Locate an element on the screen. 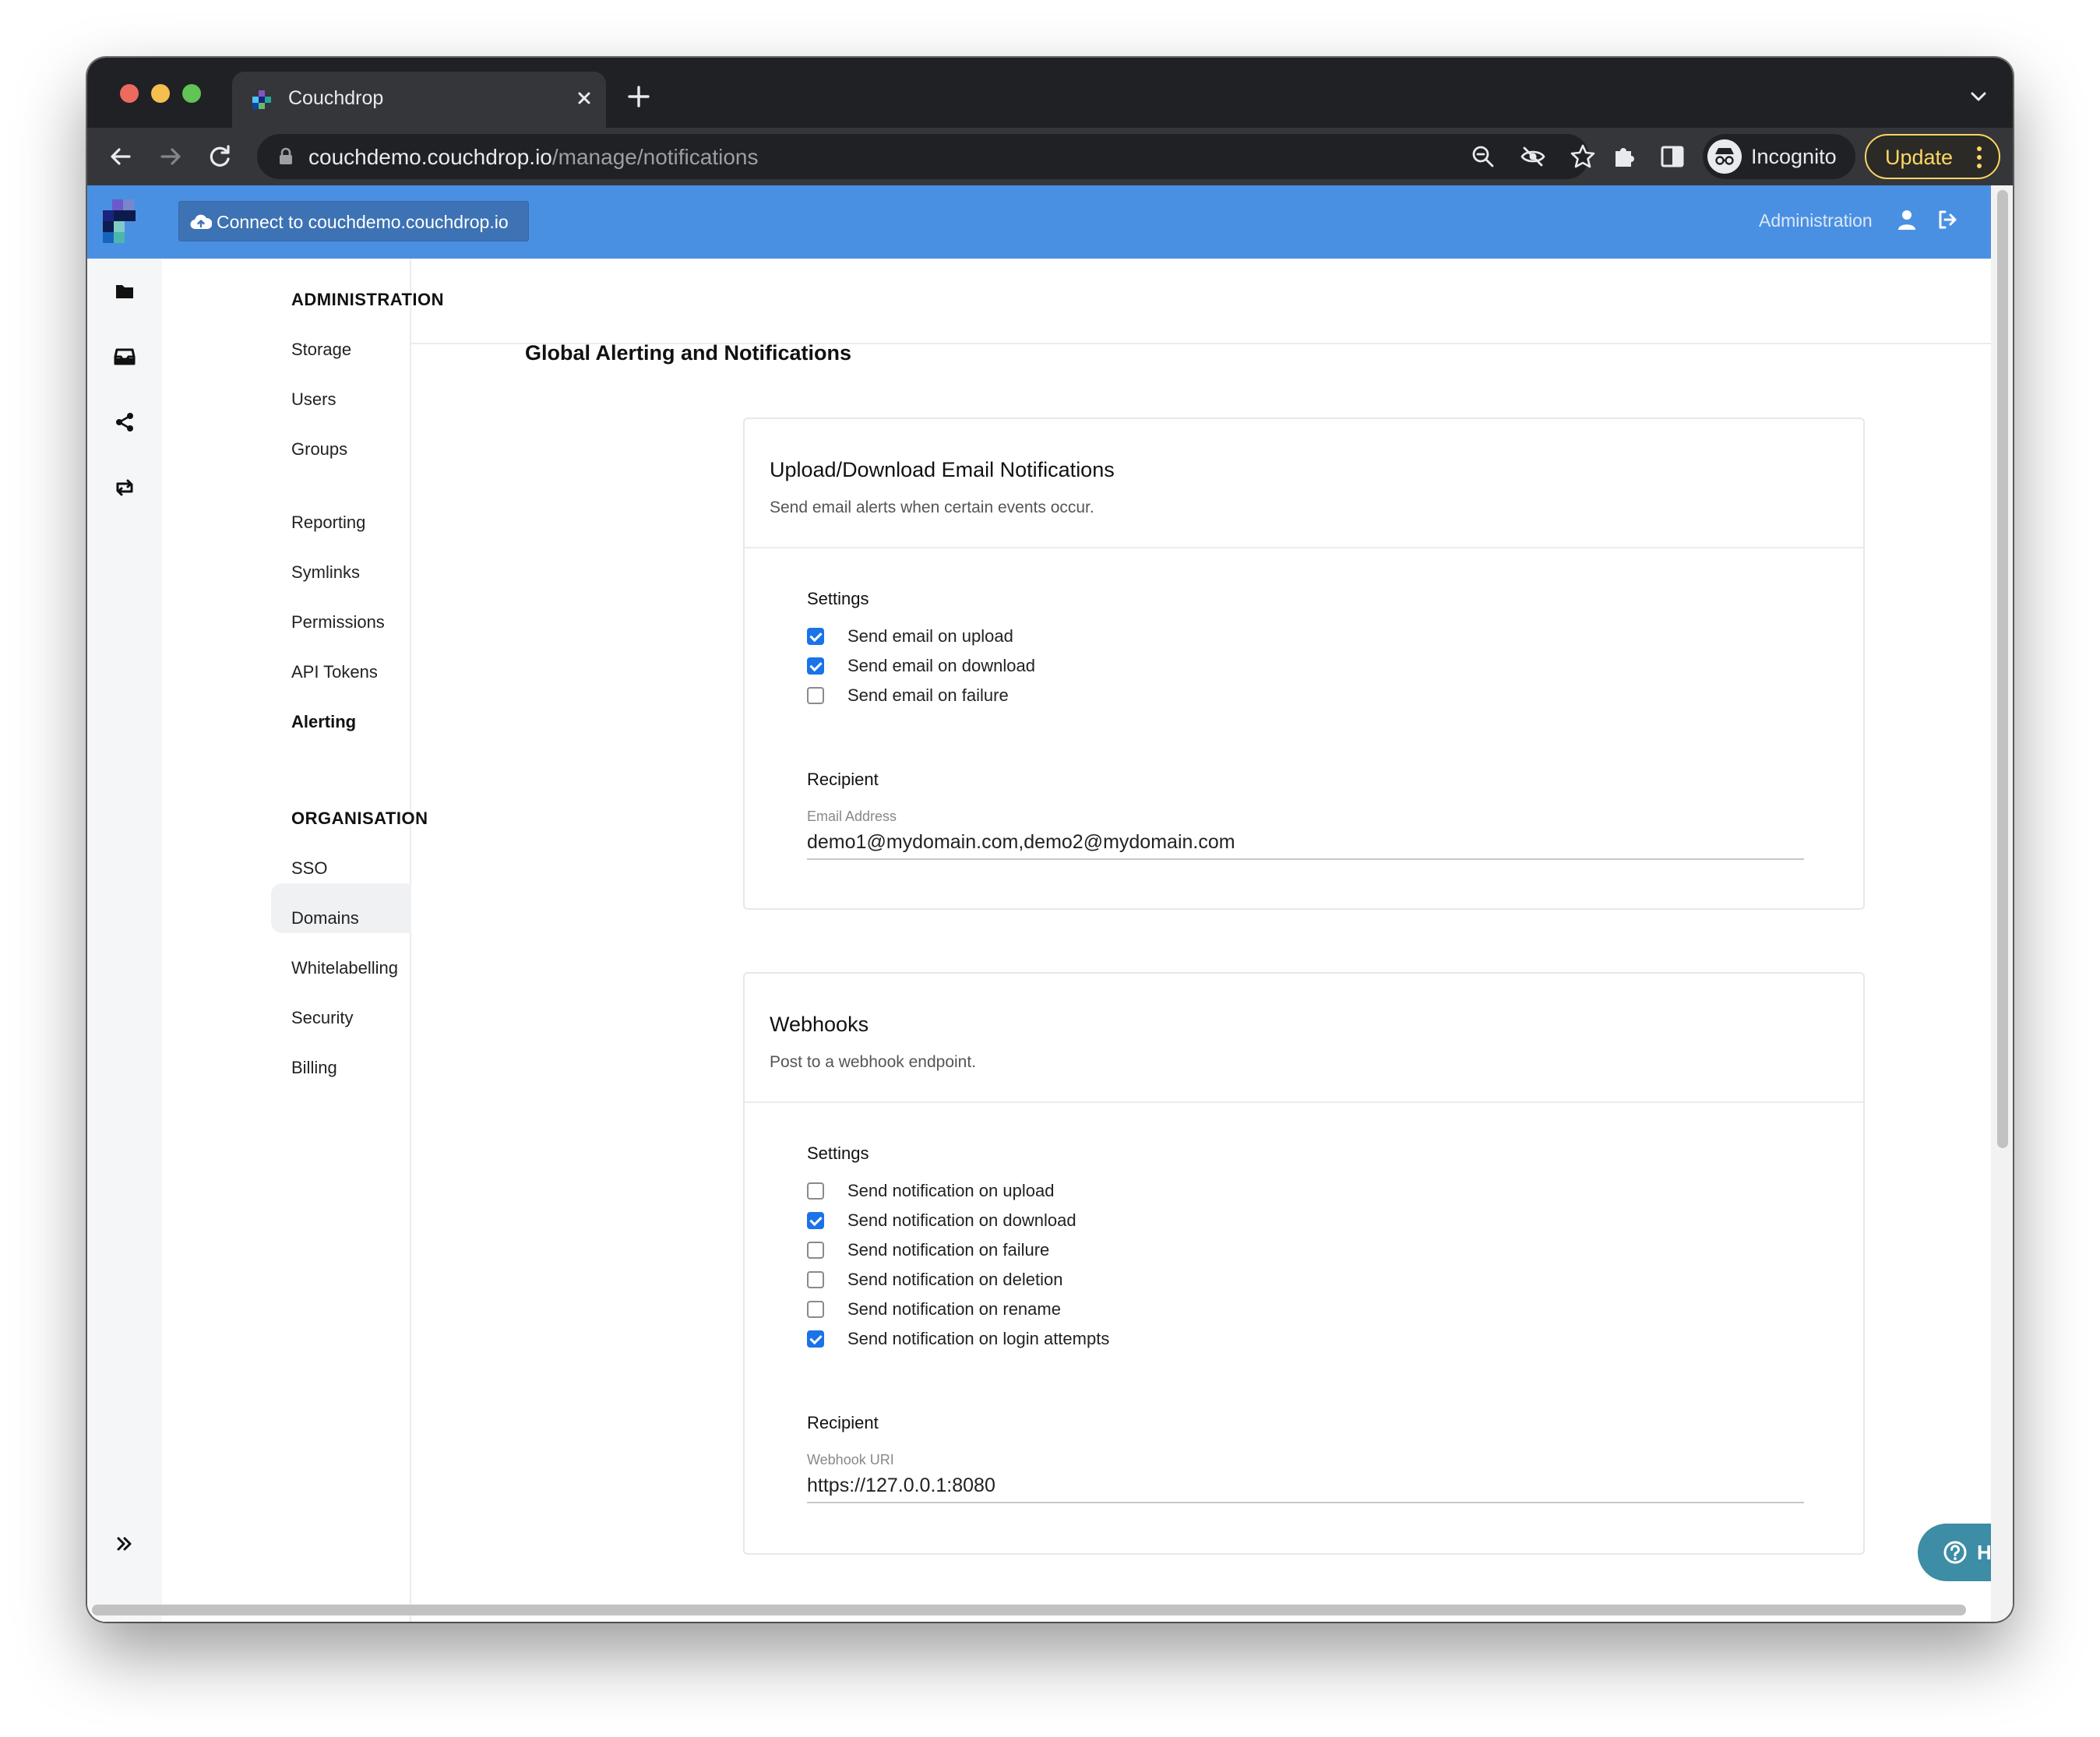  minimize-window-button is located at coordinates (160, 93).